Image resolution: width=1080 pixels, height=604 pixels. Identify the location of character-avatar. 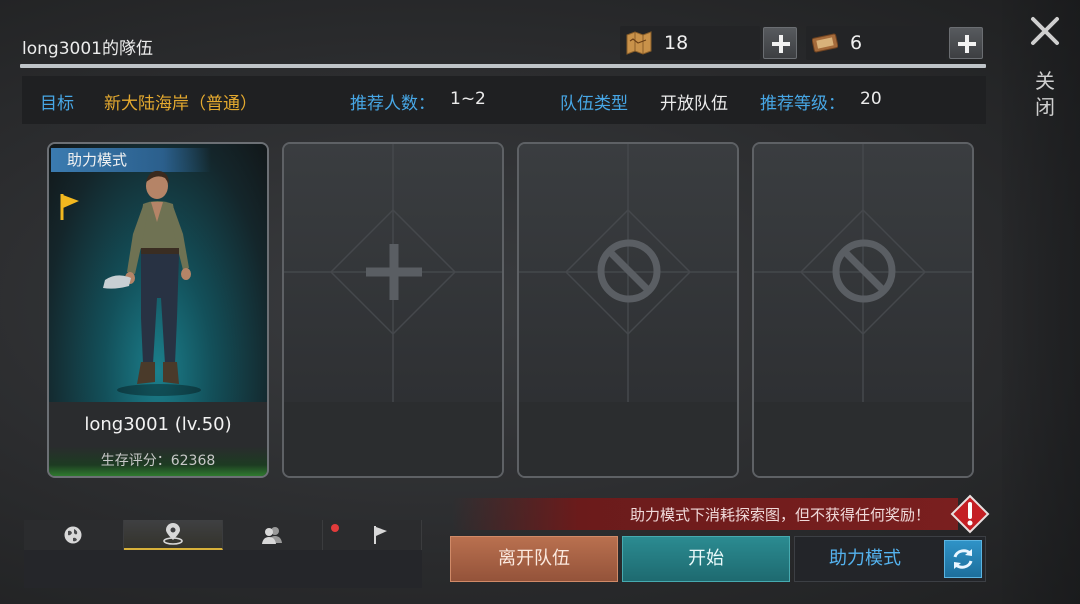
(152, 283).